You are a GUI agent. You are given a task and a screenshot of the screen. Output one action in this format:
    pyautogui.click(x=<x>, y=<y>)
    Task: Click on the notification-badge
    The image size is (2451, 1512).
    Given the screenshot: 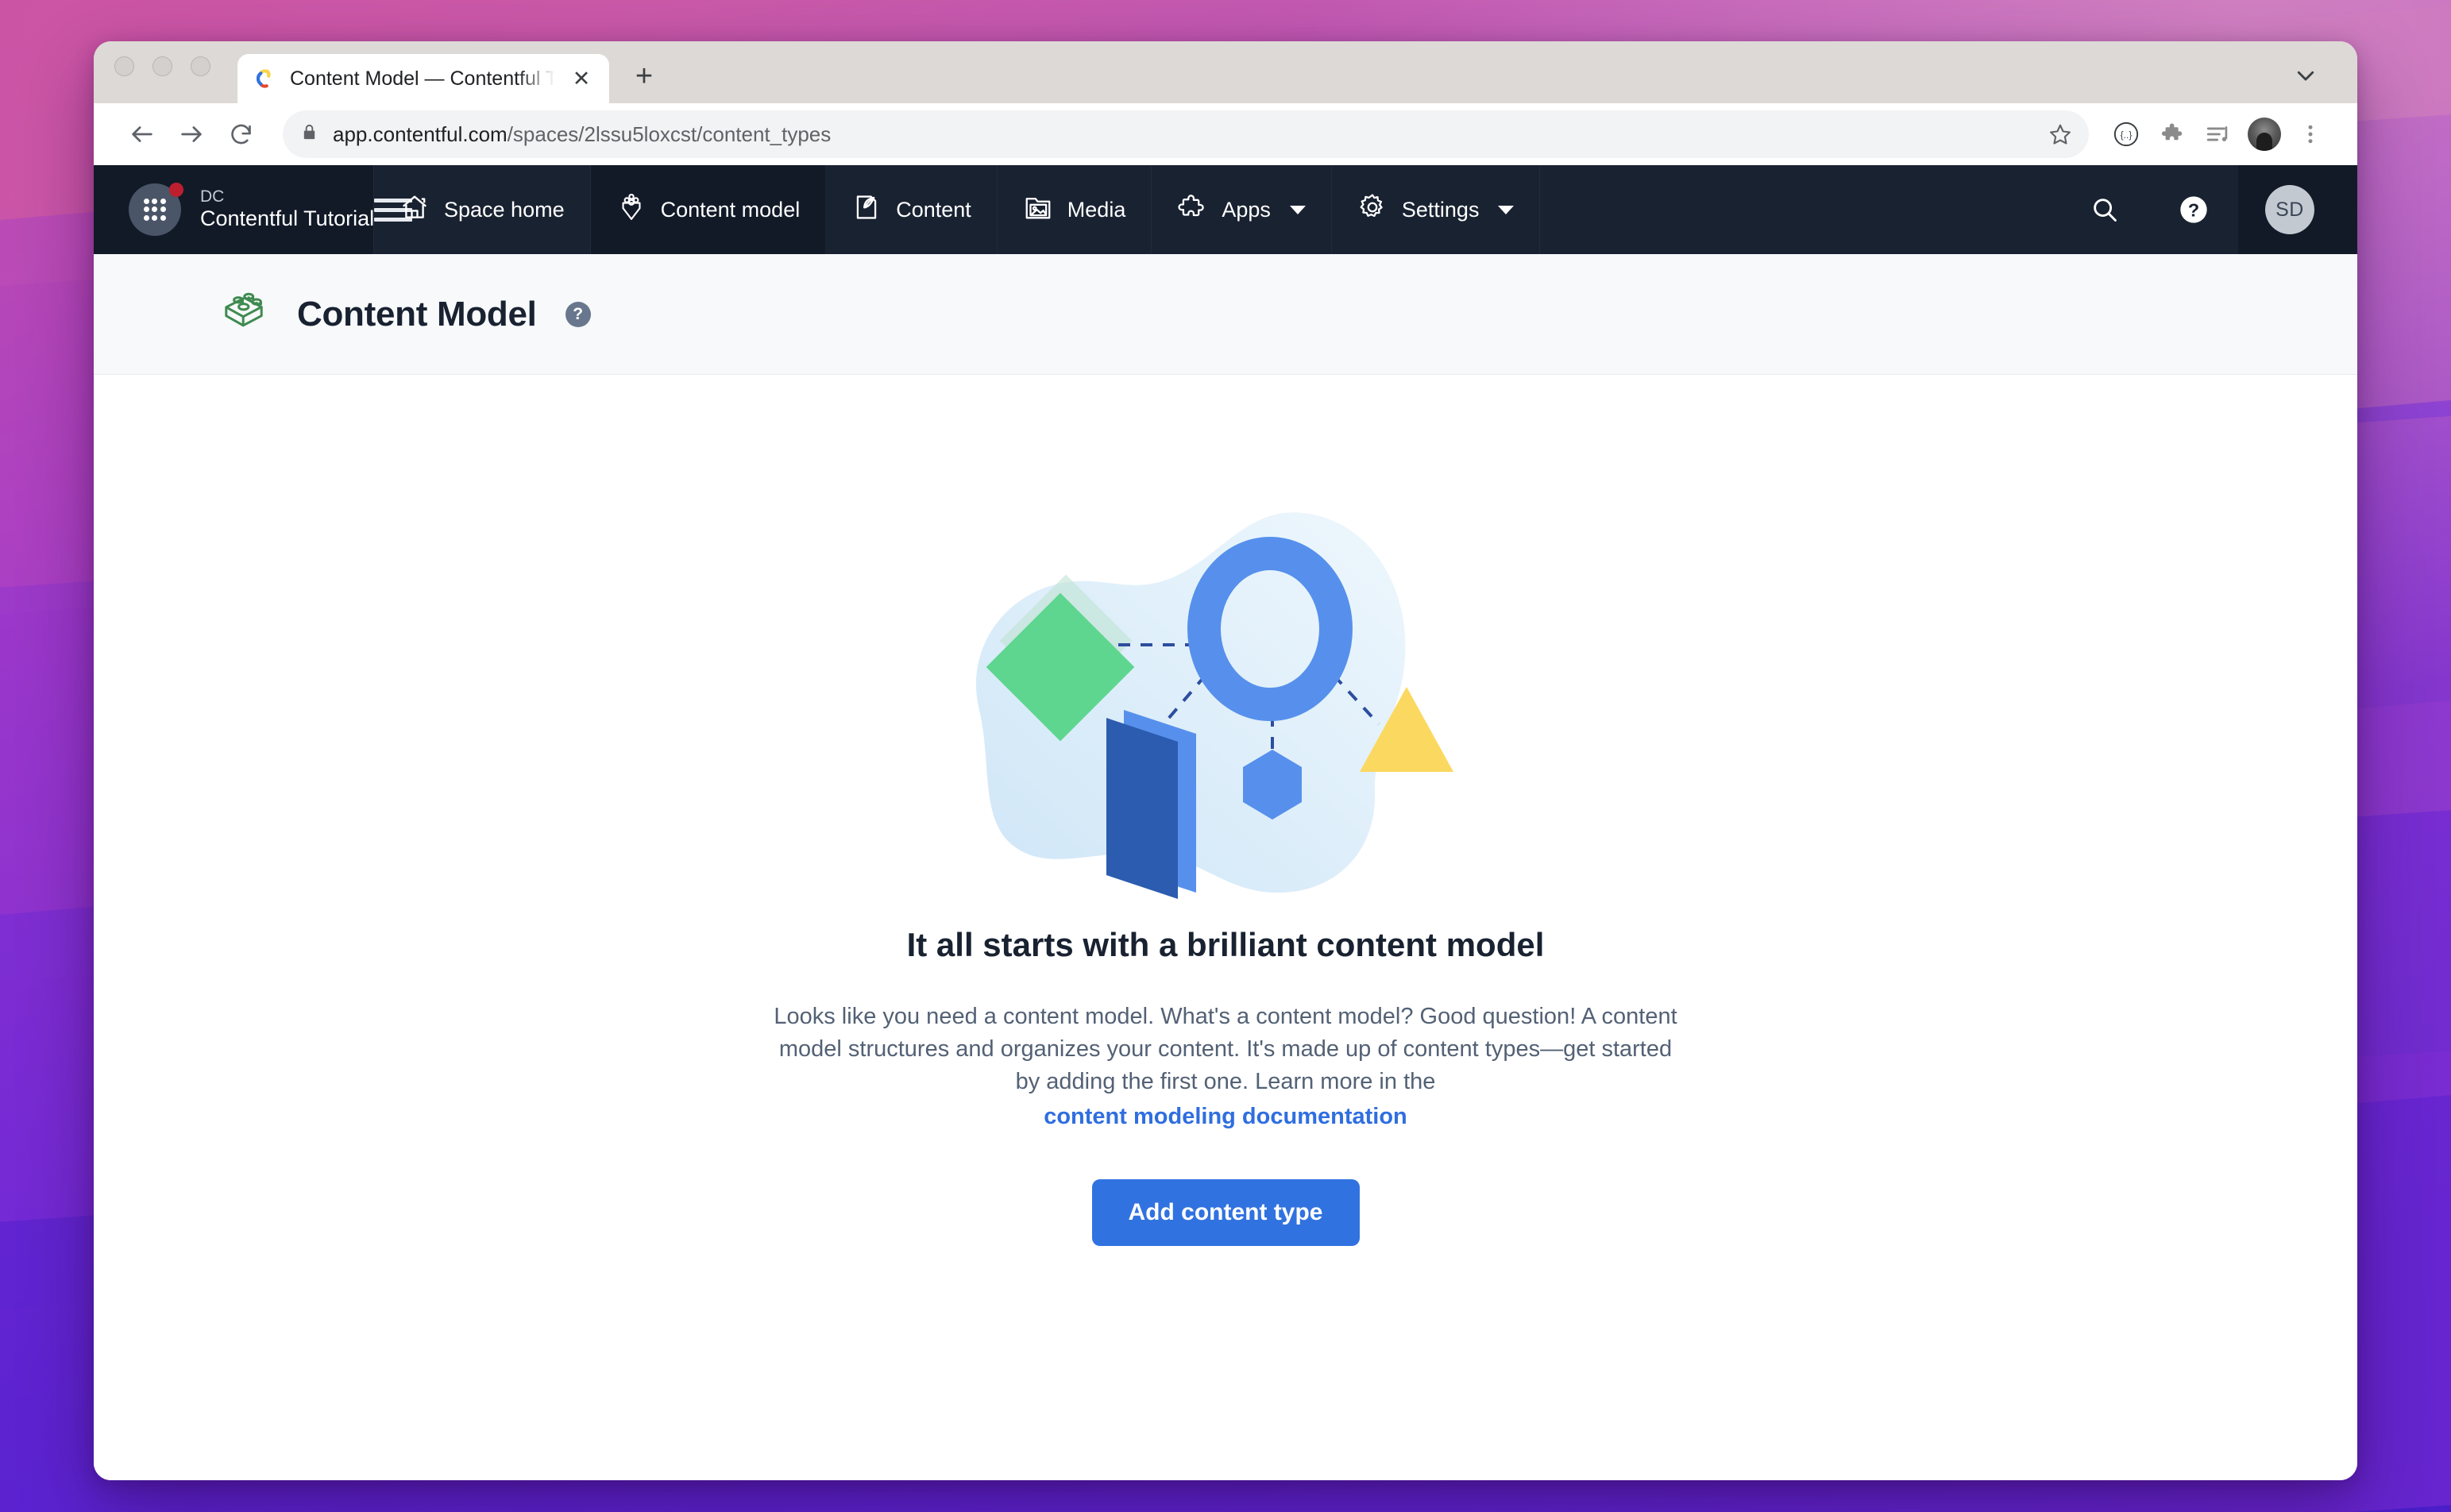 What is the action you would take?
    pyautogui.click(x=176, y=190)
    